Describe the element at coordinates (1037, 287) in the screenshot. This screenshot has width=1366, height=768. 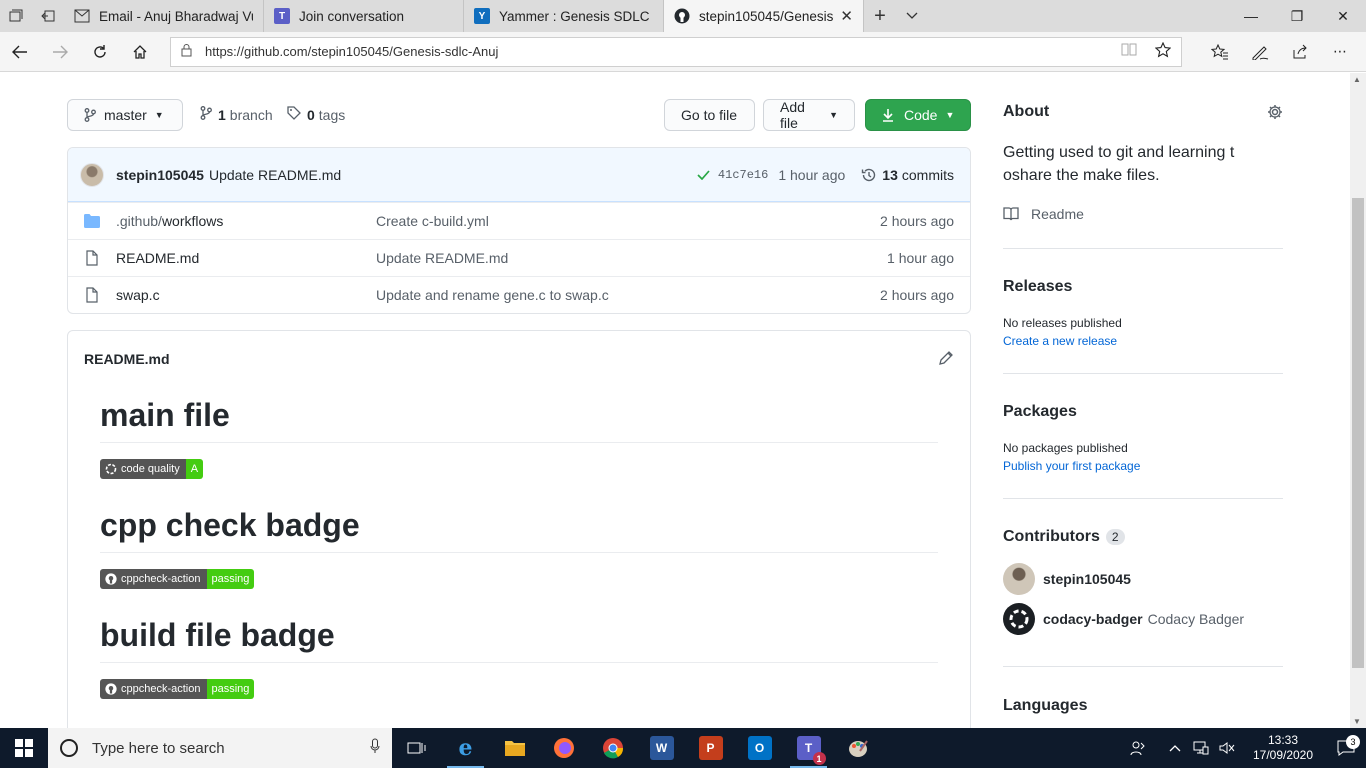
I see `releases-title: Releases` at that location.